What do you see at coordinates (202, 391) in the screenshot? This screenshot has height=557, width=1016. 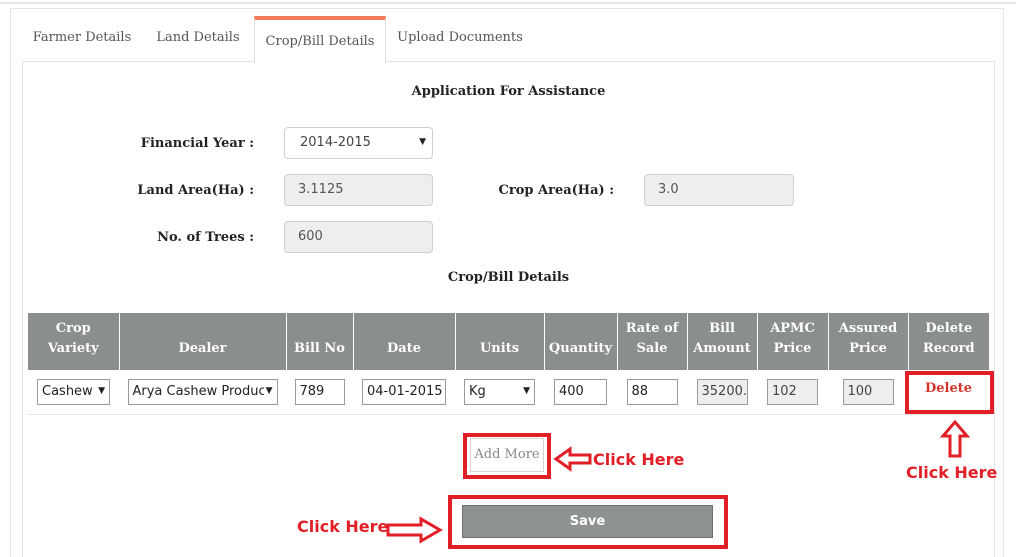 I see `dealer-select: Arya Cashew Produc ▼` at bounding box center [202, 391].